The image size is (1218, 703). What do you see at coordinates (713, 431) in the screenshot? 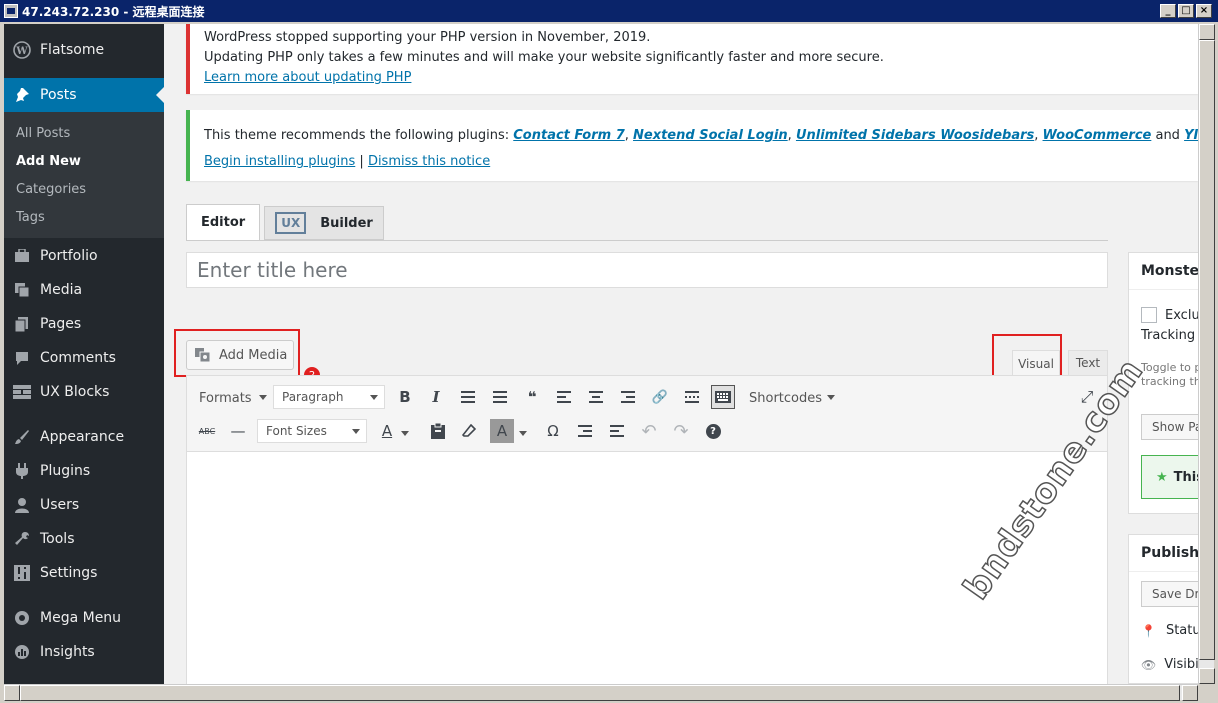
I see `help-icon: ?` at bounding box center [713, 431].